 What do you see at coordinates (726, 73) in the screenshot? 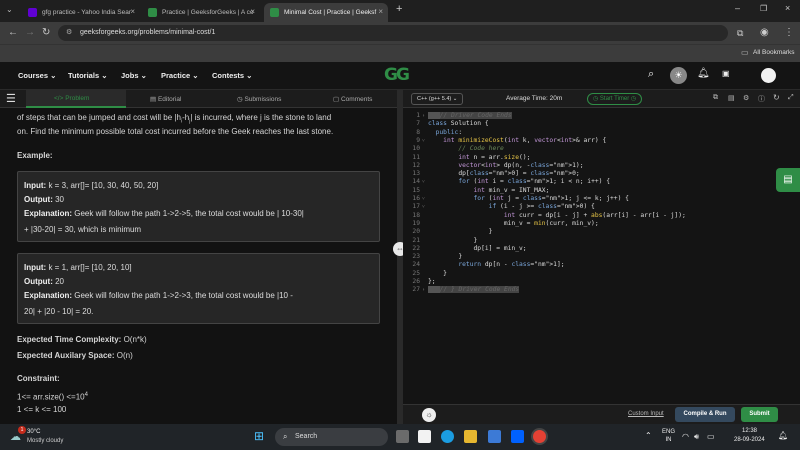
I see `language-icon: ▣` at bounding box center [726, 73].